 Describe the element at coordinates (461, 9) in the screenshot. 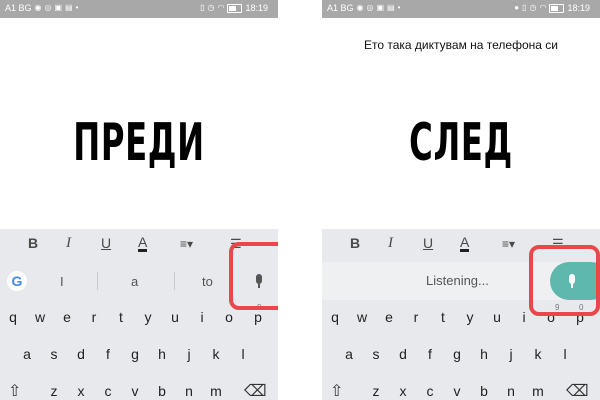

I see `status-bar: A1 BG ◉ ◎ ▣ ▤ • ● ▯ ◷ ◠ 18:19` at that location.